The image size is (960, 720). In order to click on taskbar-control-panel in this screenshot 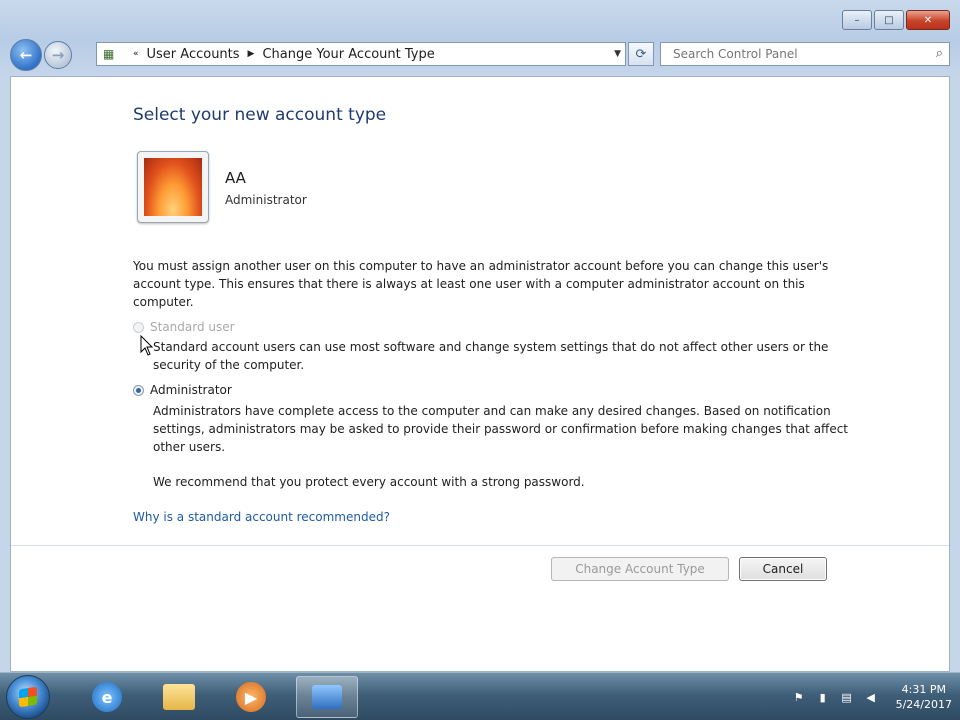, I will do `click(327, 697)`.